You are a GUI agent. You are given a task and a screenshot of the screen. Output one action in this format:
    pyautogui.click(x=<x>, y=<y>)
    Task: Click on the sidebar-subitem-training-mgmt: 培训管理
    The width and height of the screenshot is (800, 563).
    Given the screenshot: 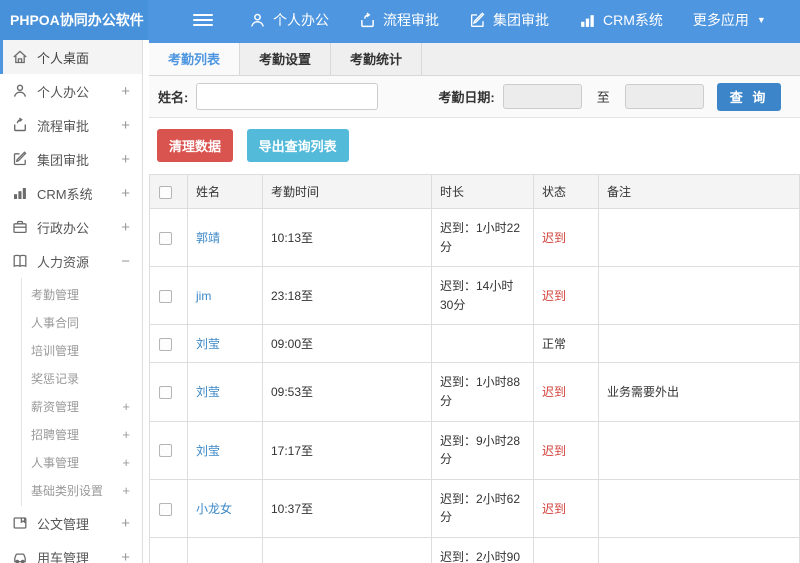 What is the action you would take?
    pyautogui.click(x=82, y=350)
    